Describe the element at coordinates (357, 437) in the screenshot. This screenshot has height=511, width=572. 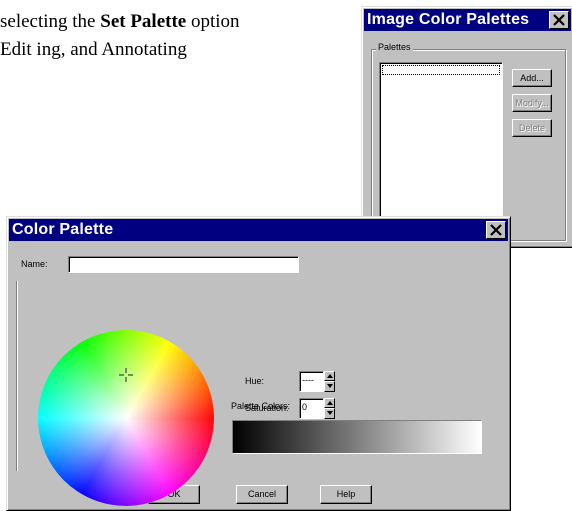
I see `palette-colors-bar` at that location.